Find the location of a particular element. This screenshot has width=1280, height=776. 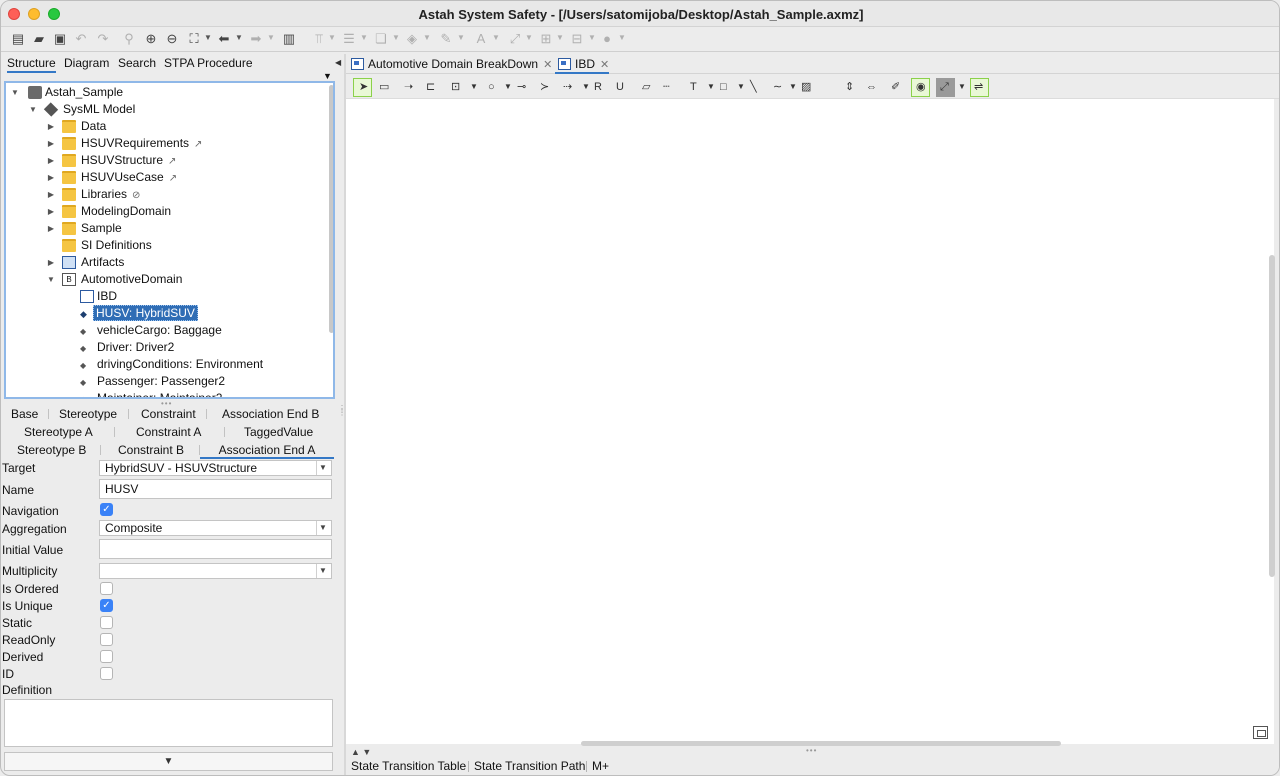

auto-layout-icon: ⇌ is located at coordinates (978, 87).